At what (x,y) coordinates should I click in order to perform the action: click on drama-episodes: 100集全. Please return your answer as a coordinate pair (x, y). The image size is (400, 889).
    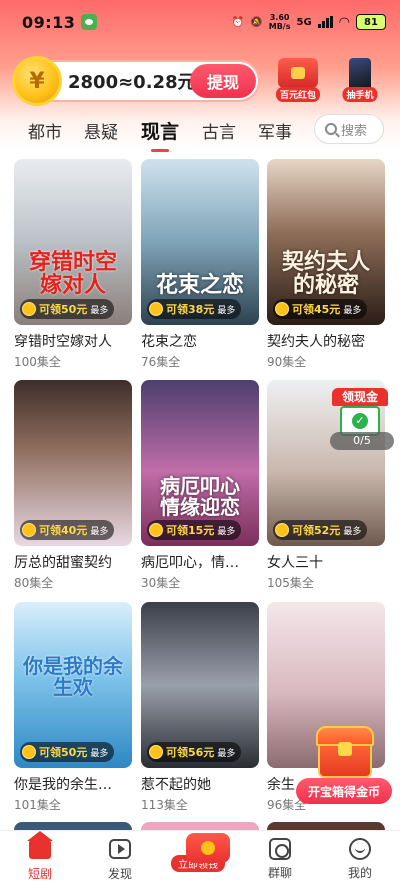
    Looking at the image, I should click on (37, 362).